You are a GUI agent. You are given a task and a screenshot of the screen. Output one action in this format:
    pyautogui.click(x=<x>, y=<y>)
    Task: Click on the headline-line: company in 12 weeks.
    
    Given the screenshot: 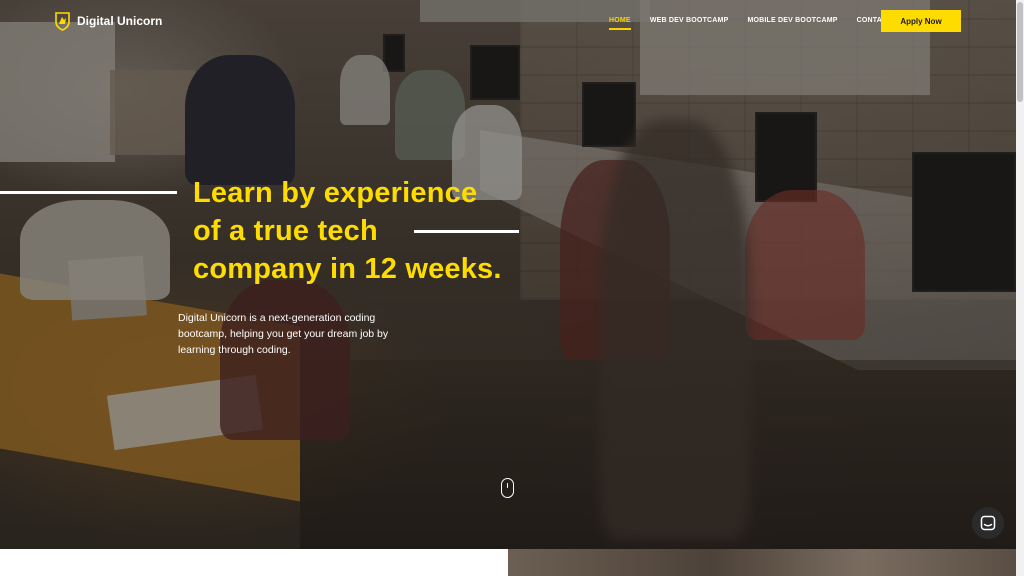 What is the action you would take?
    pyautogui.click(x=347, y=269)
    